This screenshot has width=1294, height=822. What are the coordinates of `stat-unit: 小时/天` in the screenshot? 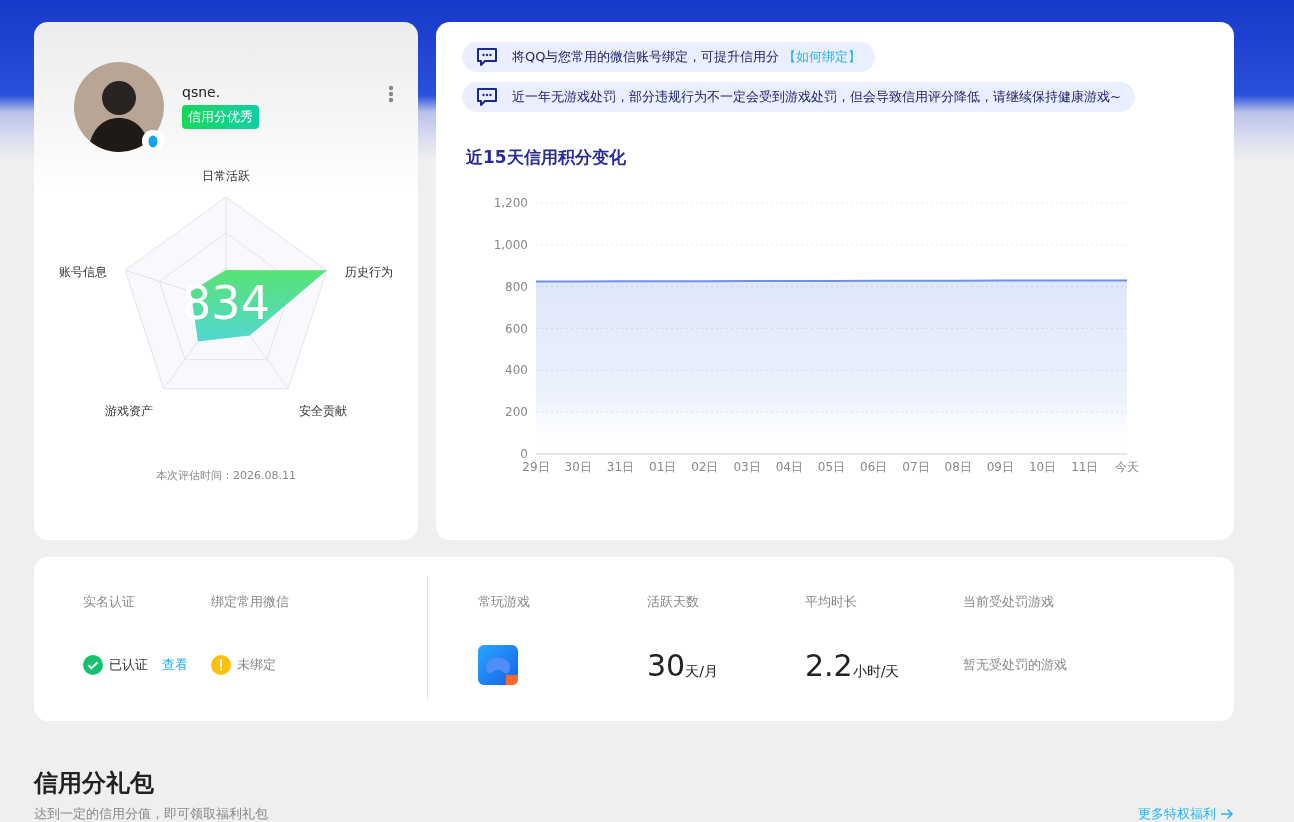 It's located at (876, 671).